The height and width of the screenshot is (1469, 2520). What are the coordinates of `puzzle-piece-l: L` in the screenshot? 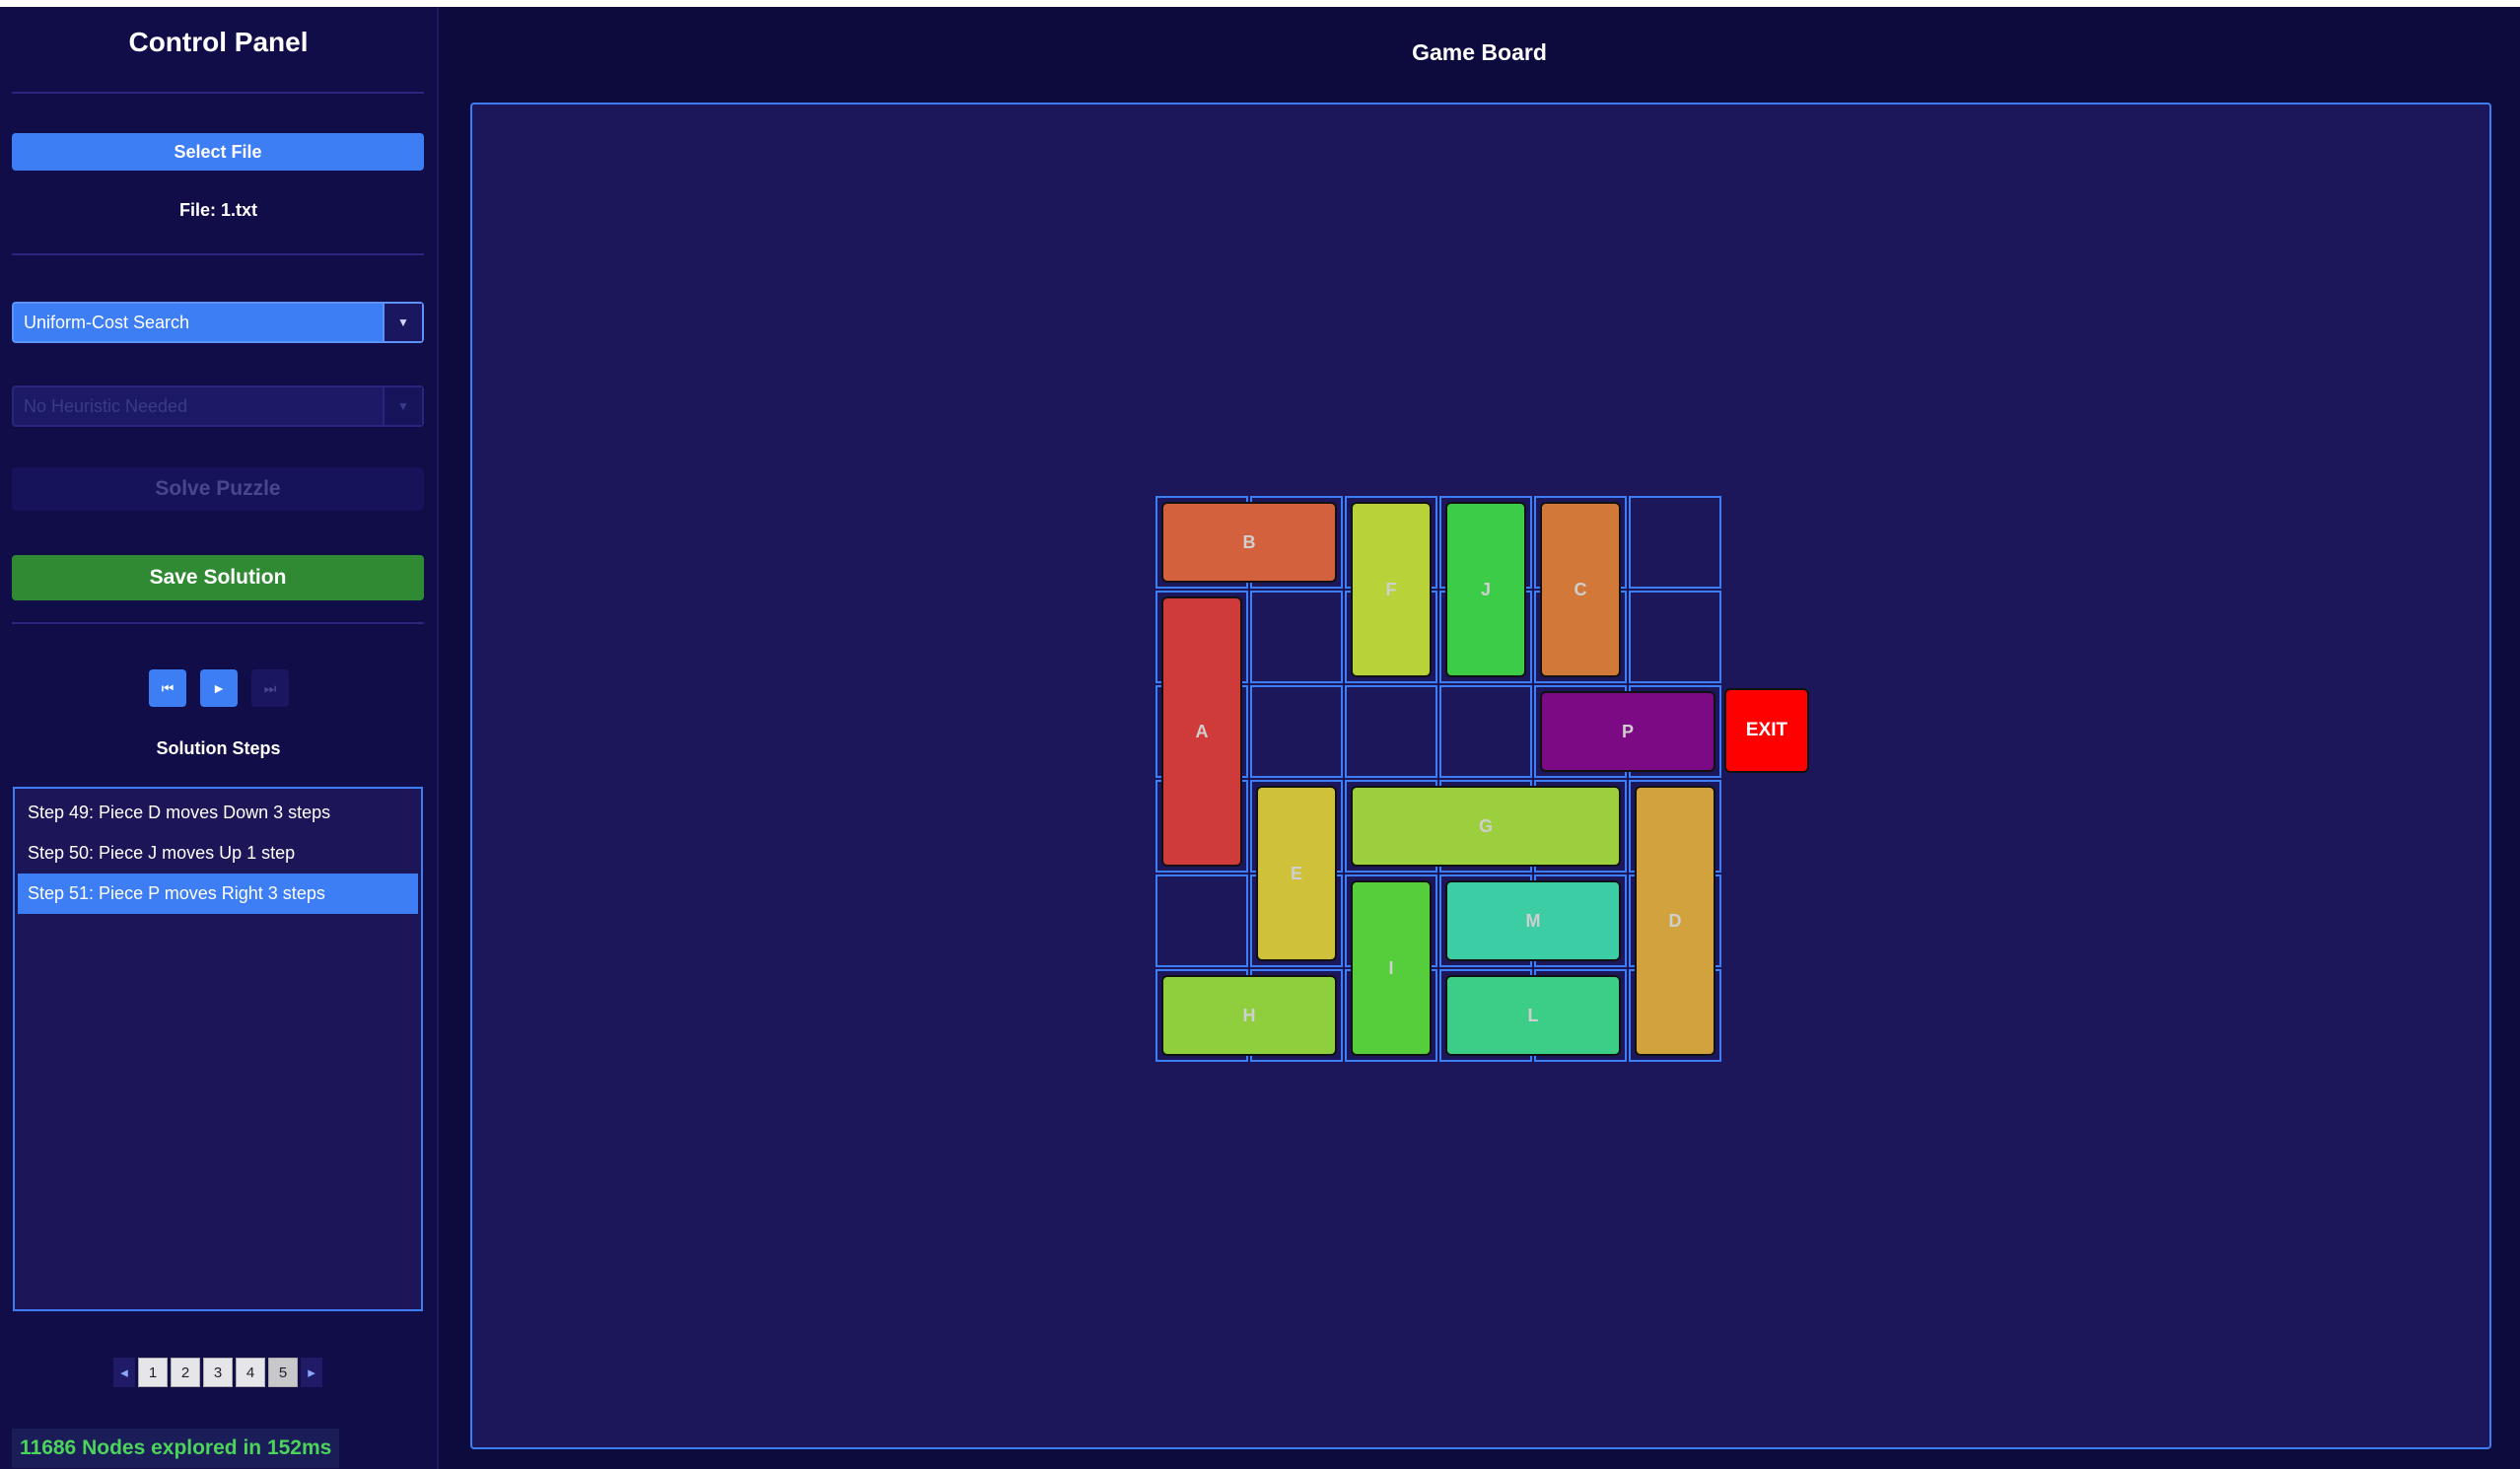 It's located at (1533, 1015).